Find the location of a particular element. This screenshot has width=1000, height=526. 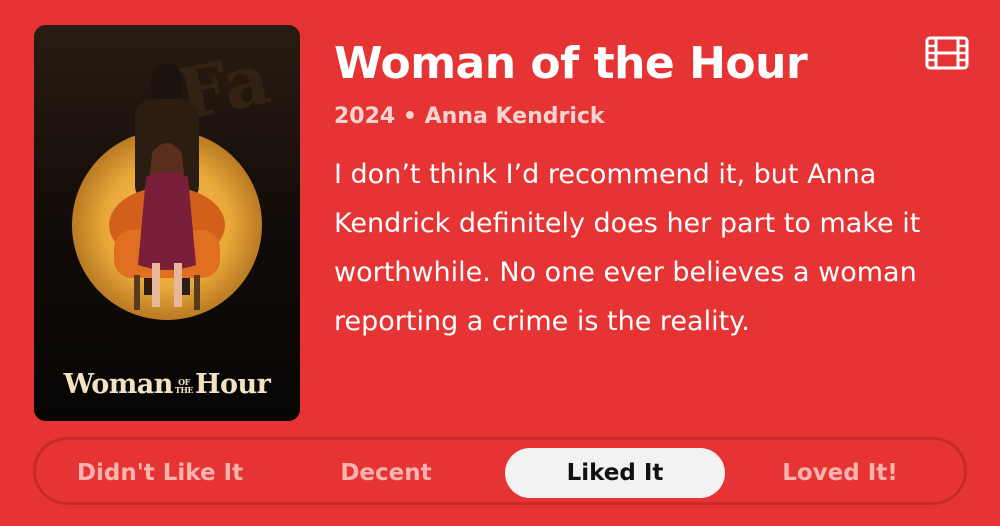

movie-actor: Anna Kendrick is located at coordinates (514, 116).